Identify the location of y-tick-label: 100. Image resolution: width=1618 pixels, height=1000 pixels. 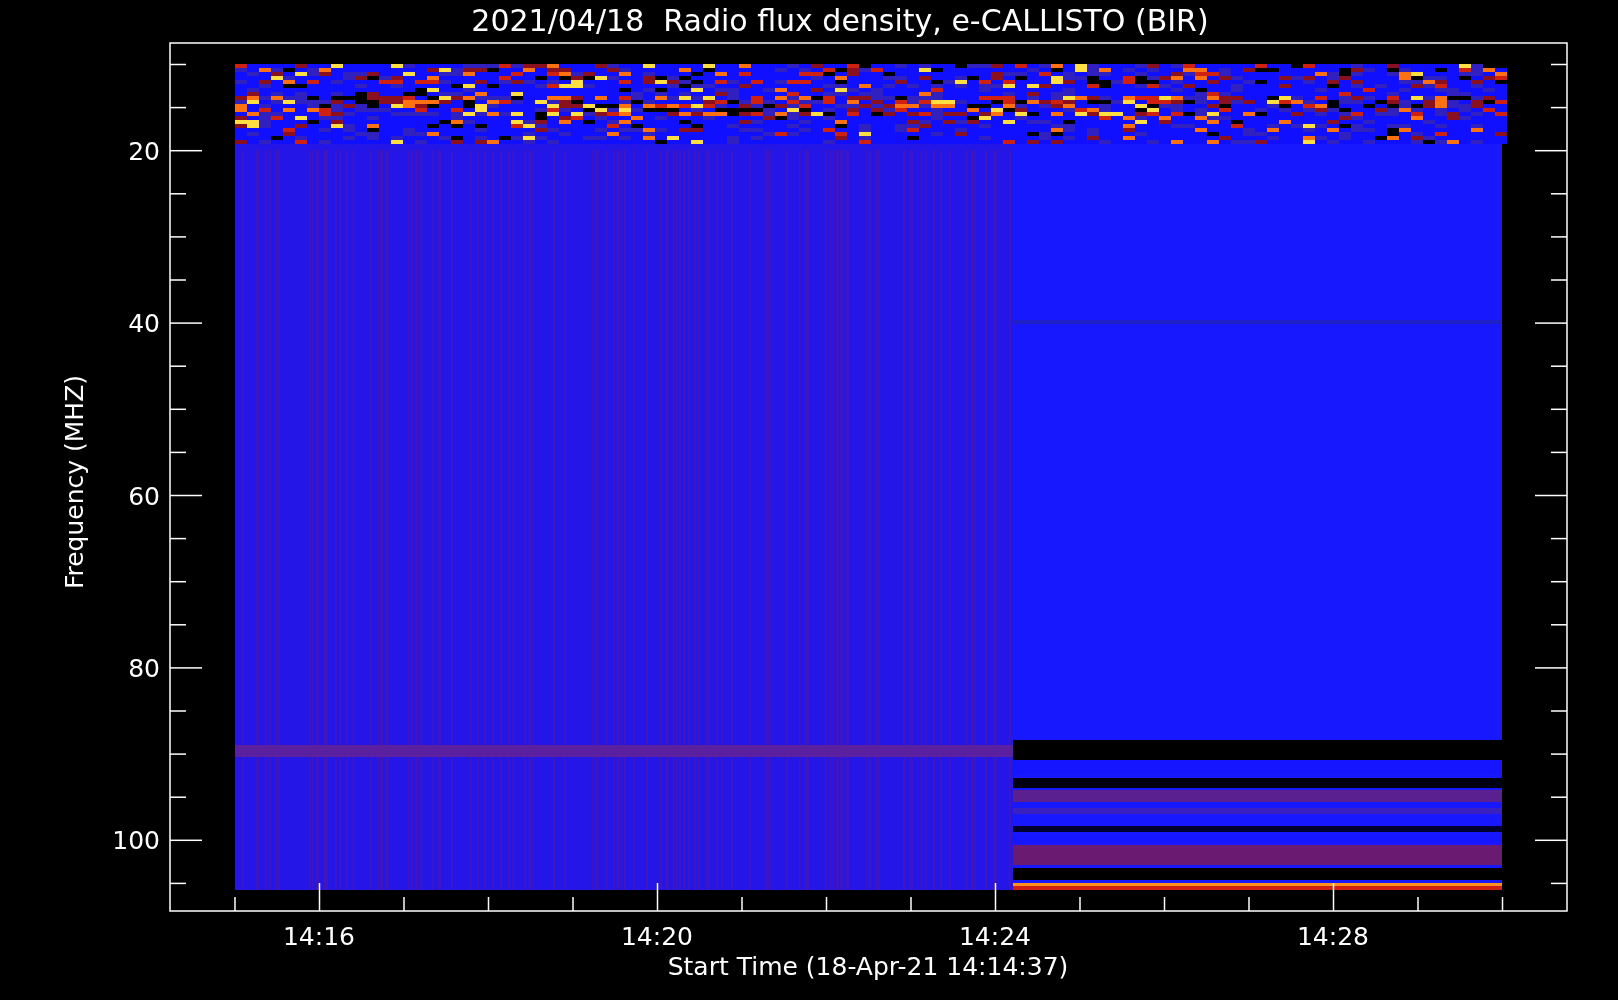
(136, 841).